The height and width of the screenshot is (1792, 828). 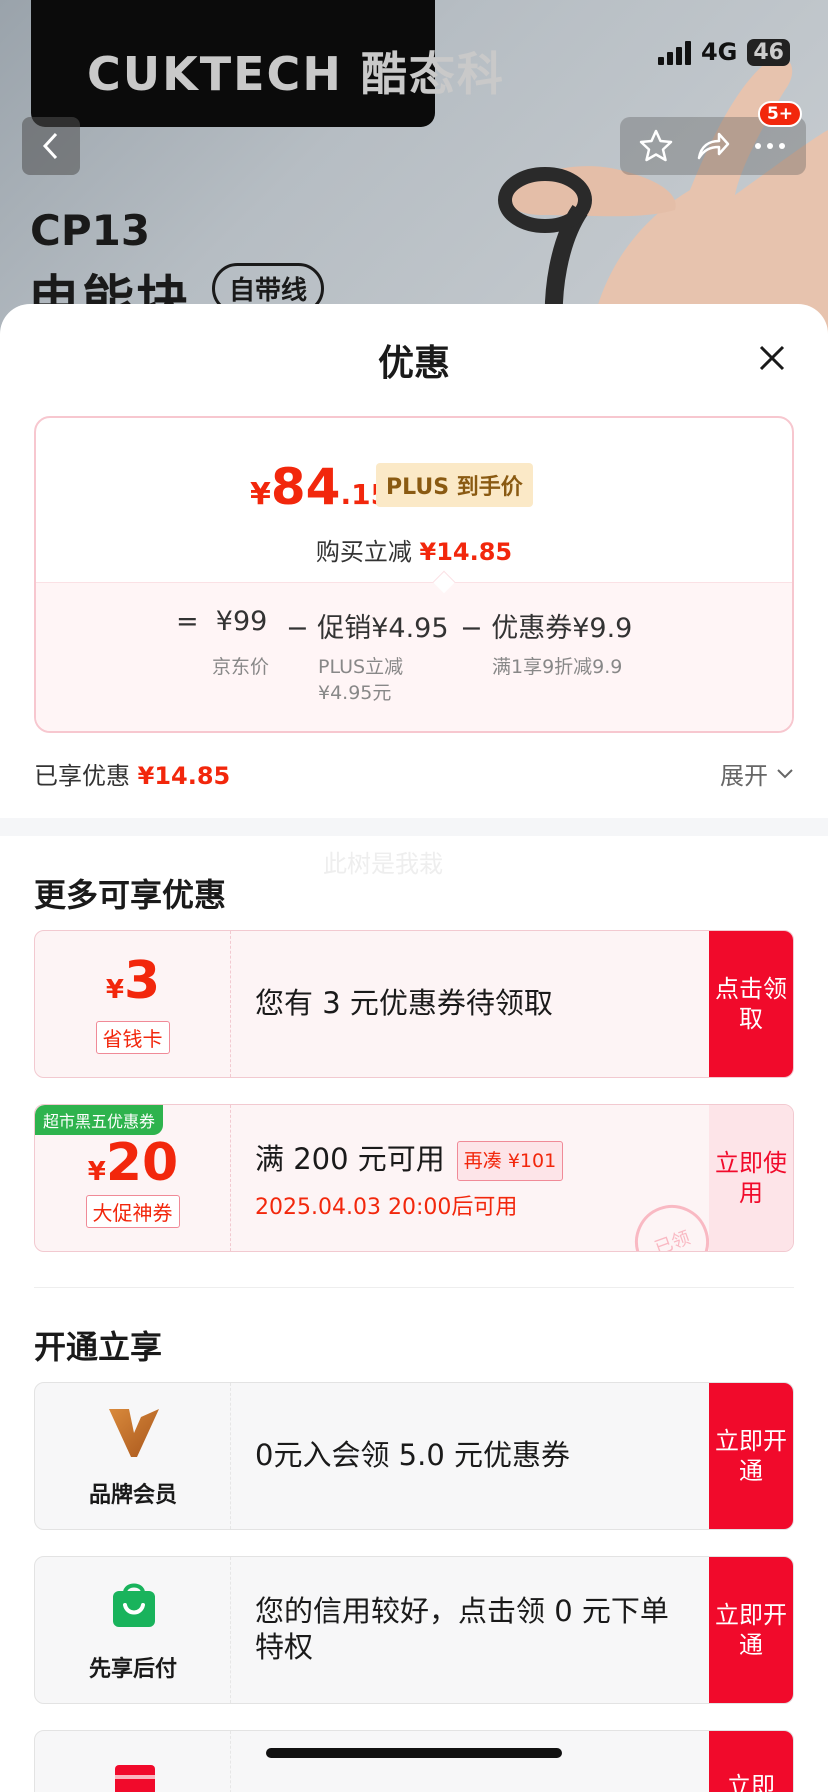 I want to click on coupon-type-tag: 大促神券, so click(x=132, y=1211).